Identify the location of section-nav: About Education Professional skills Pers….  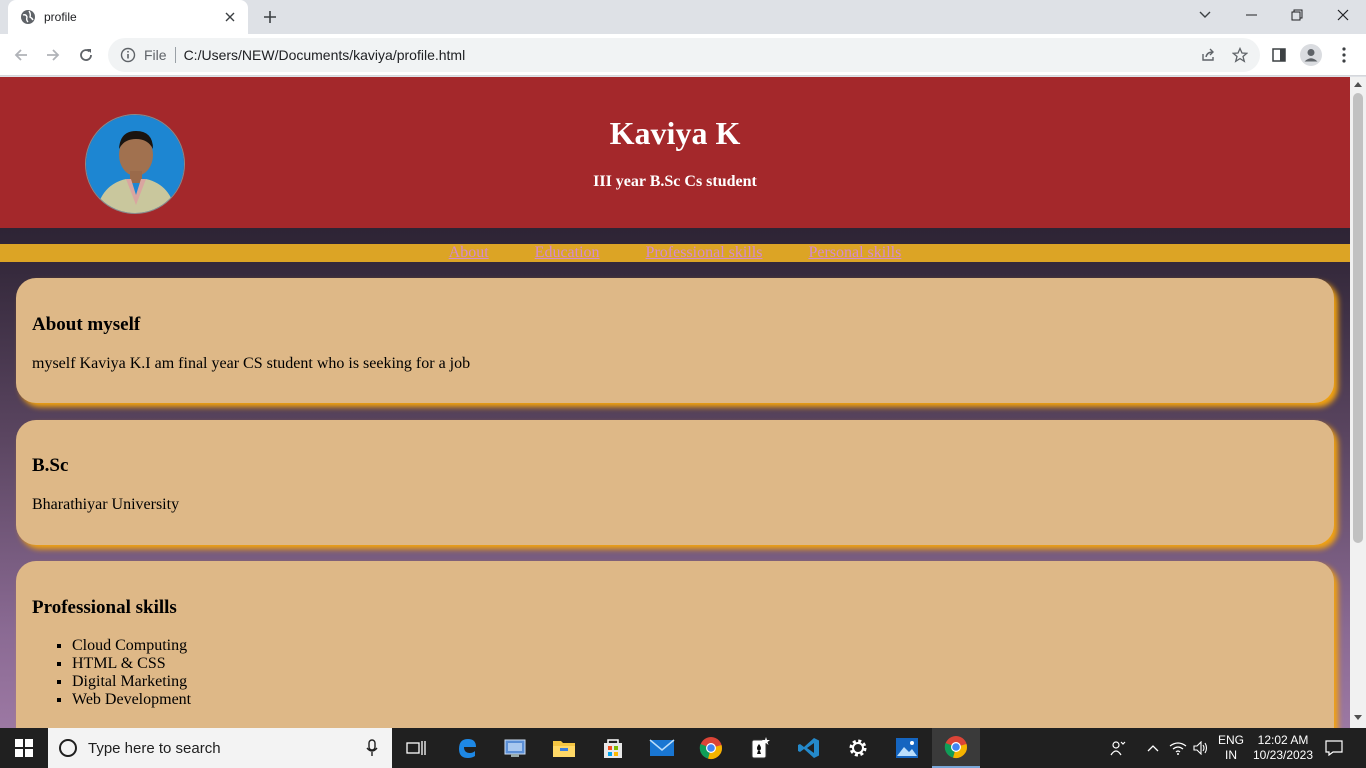
(675, 253).